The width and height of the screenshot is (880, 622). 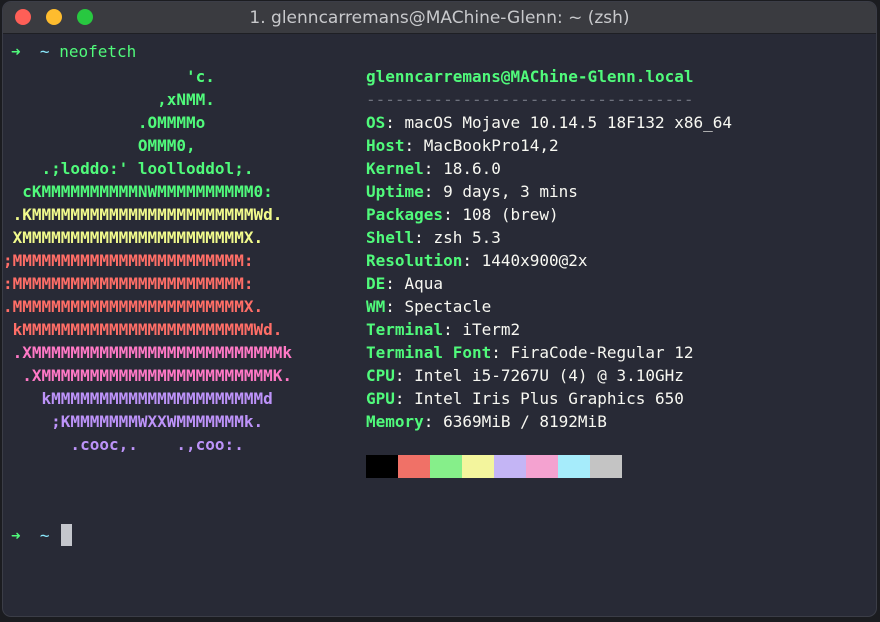 What do you see at coordinates (380, 398) in the screenshot?
I see `info-key: GPU` at bounding box center [380, 398].